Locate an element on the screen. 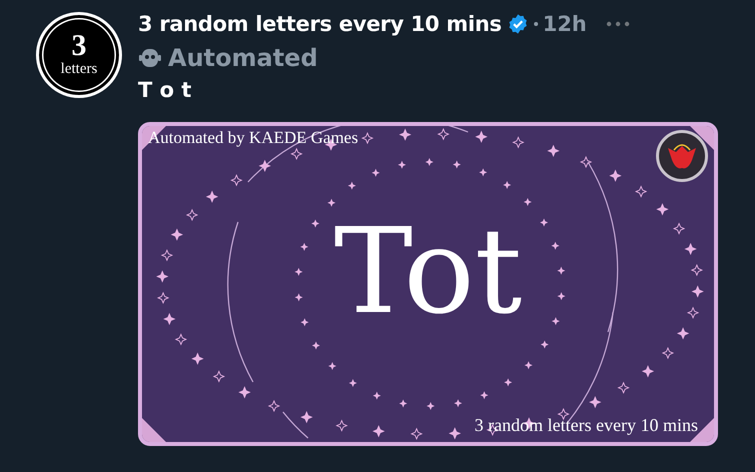  avatar-logo: 3 letters is located at coordinates (79, 55).